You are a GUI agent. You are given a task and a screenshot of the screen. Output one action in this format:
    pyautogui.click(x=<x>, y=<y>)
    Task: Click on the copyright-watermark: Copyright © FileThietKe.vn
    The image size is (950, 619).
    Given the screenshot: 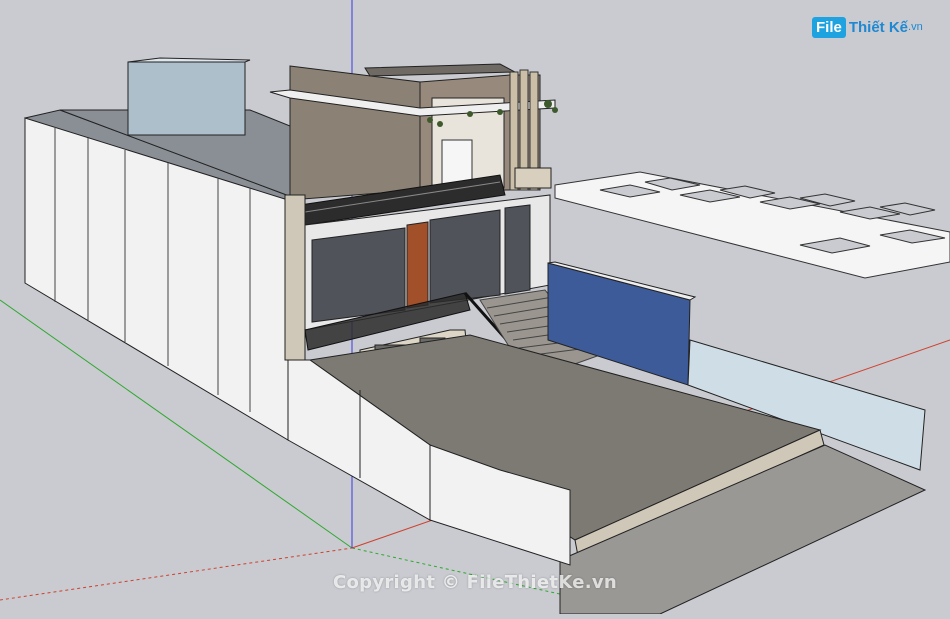 What is the action you would take?
    pyautogui.click(x=475, y=582)
    